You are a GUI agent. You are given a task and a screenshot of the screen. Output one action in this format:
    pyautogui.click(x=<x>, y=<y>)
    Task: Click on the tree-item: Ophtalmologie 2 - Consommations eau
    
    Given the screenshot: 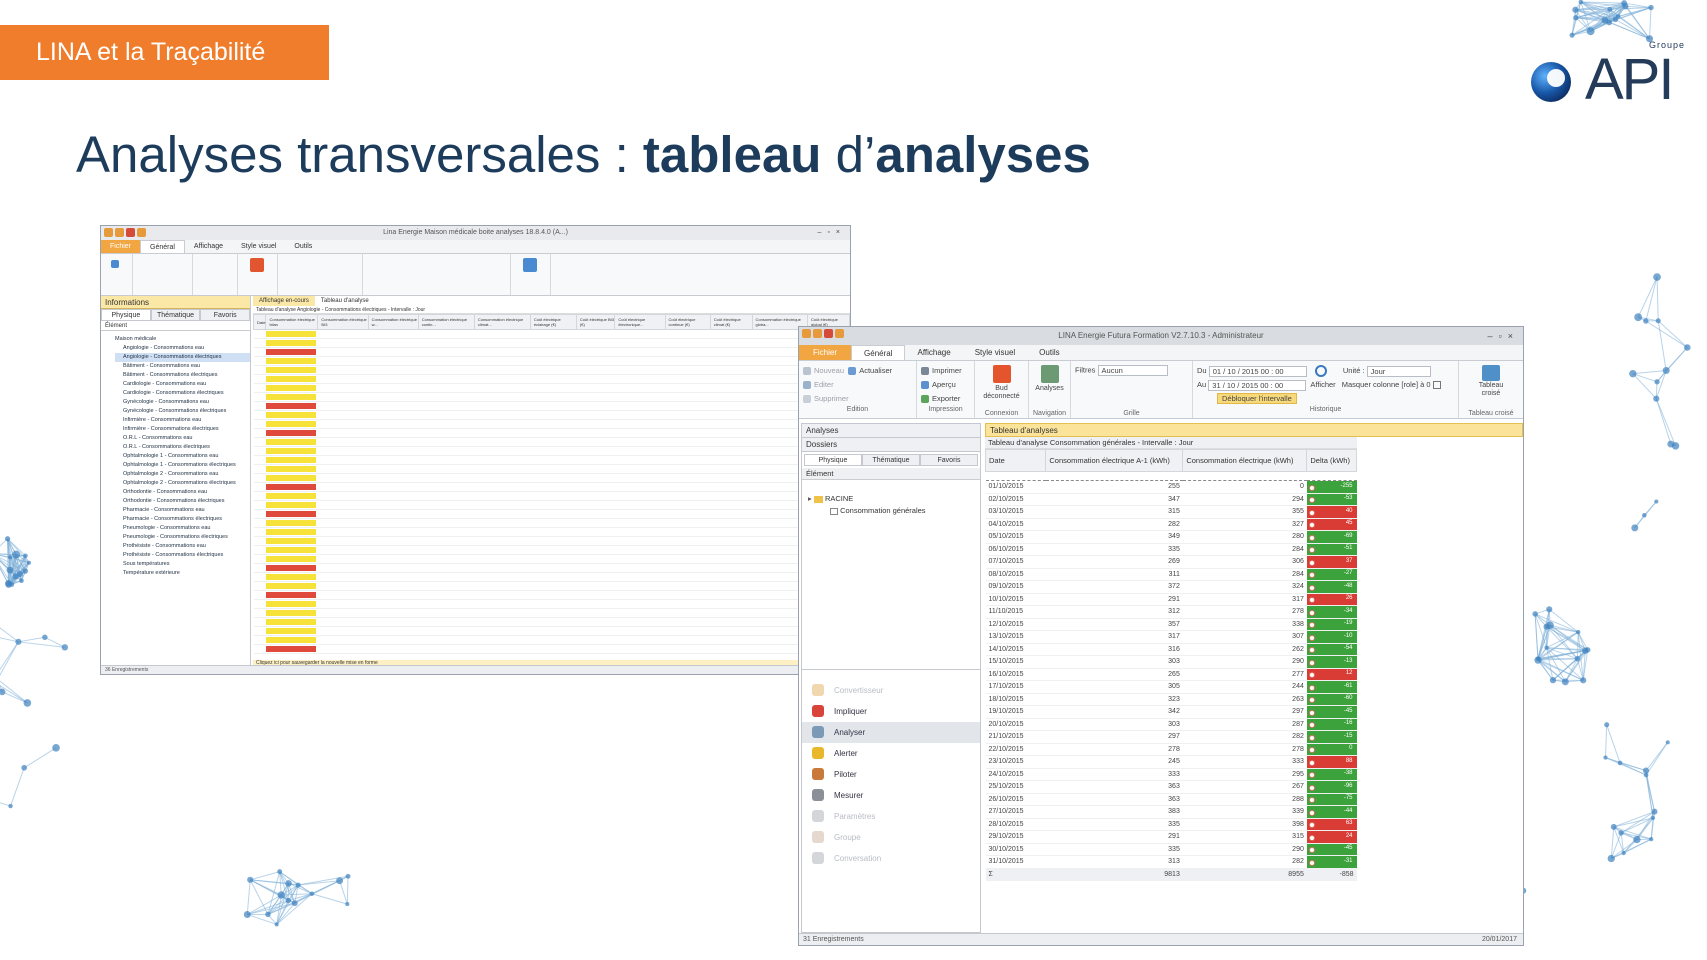 What is the action you would take?
    pyautogui.click(x=182, y=474)
    